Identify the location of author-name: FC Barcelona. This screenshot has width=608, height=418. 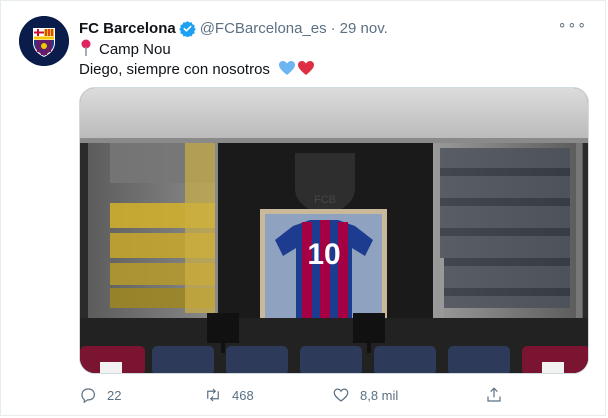
(127, 28).